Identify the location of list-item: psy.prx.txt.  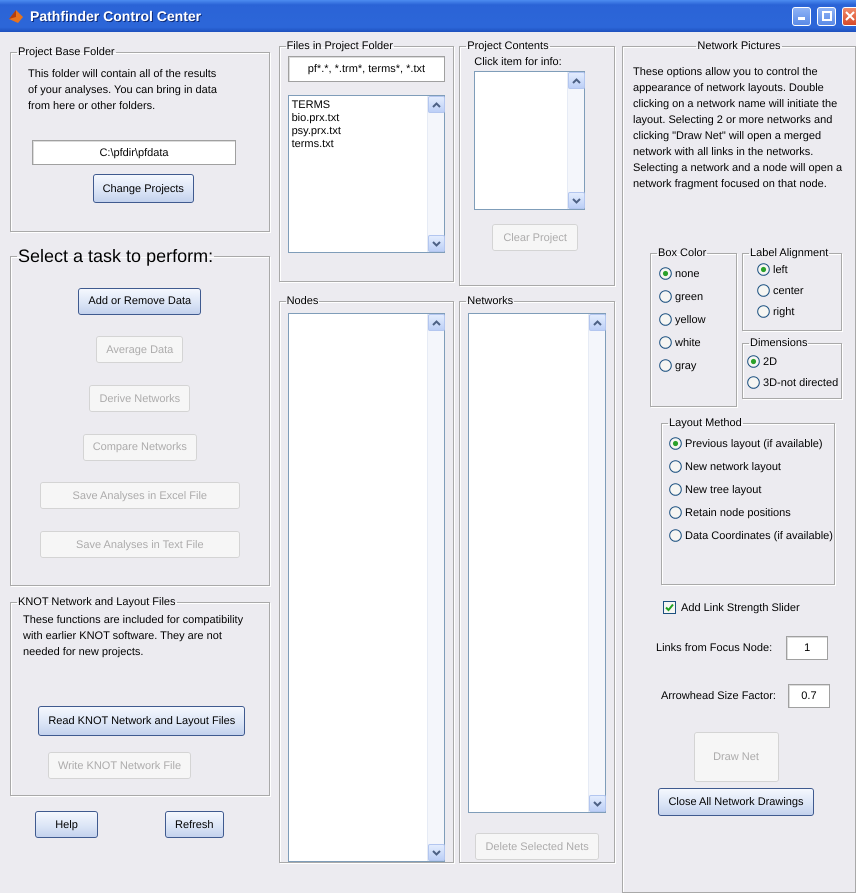
(316, 131).